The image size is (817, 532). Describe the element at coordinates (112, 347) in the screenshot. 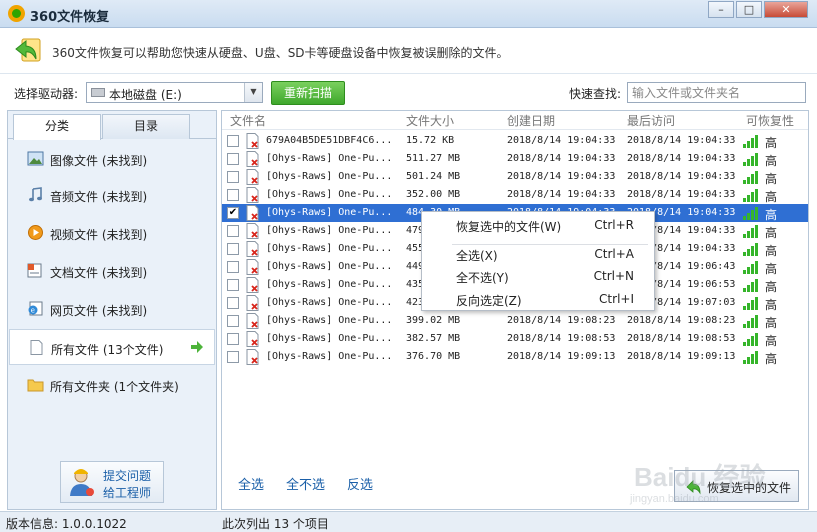

I see `category-all-files: 所有文件 (13个文件)` at that location.